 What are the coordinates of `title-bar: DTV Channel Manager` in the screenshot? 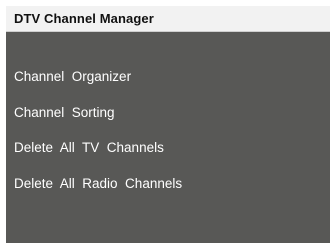 It's located at (168, 19).